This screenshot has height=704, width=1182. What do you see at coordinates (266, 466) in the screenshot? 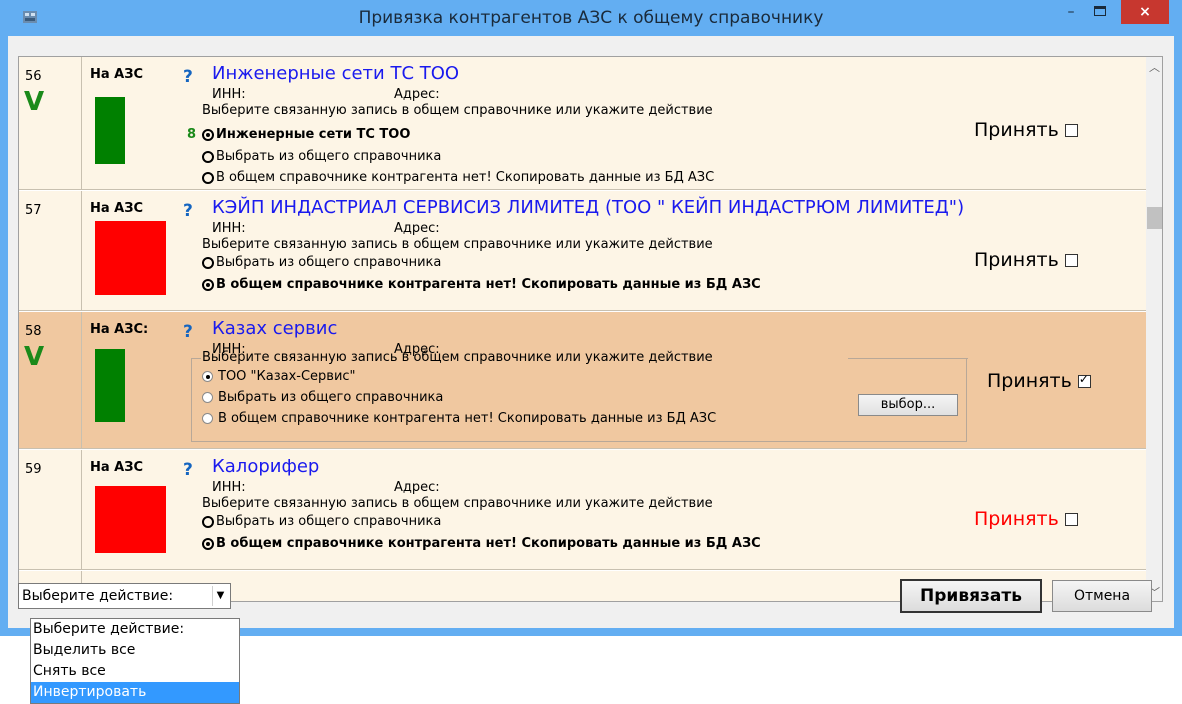
I see `counterparty-name: Калорифер` at bounding box center [266, 466].